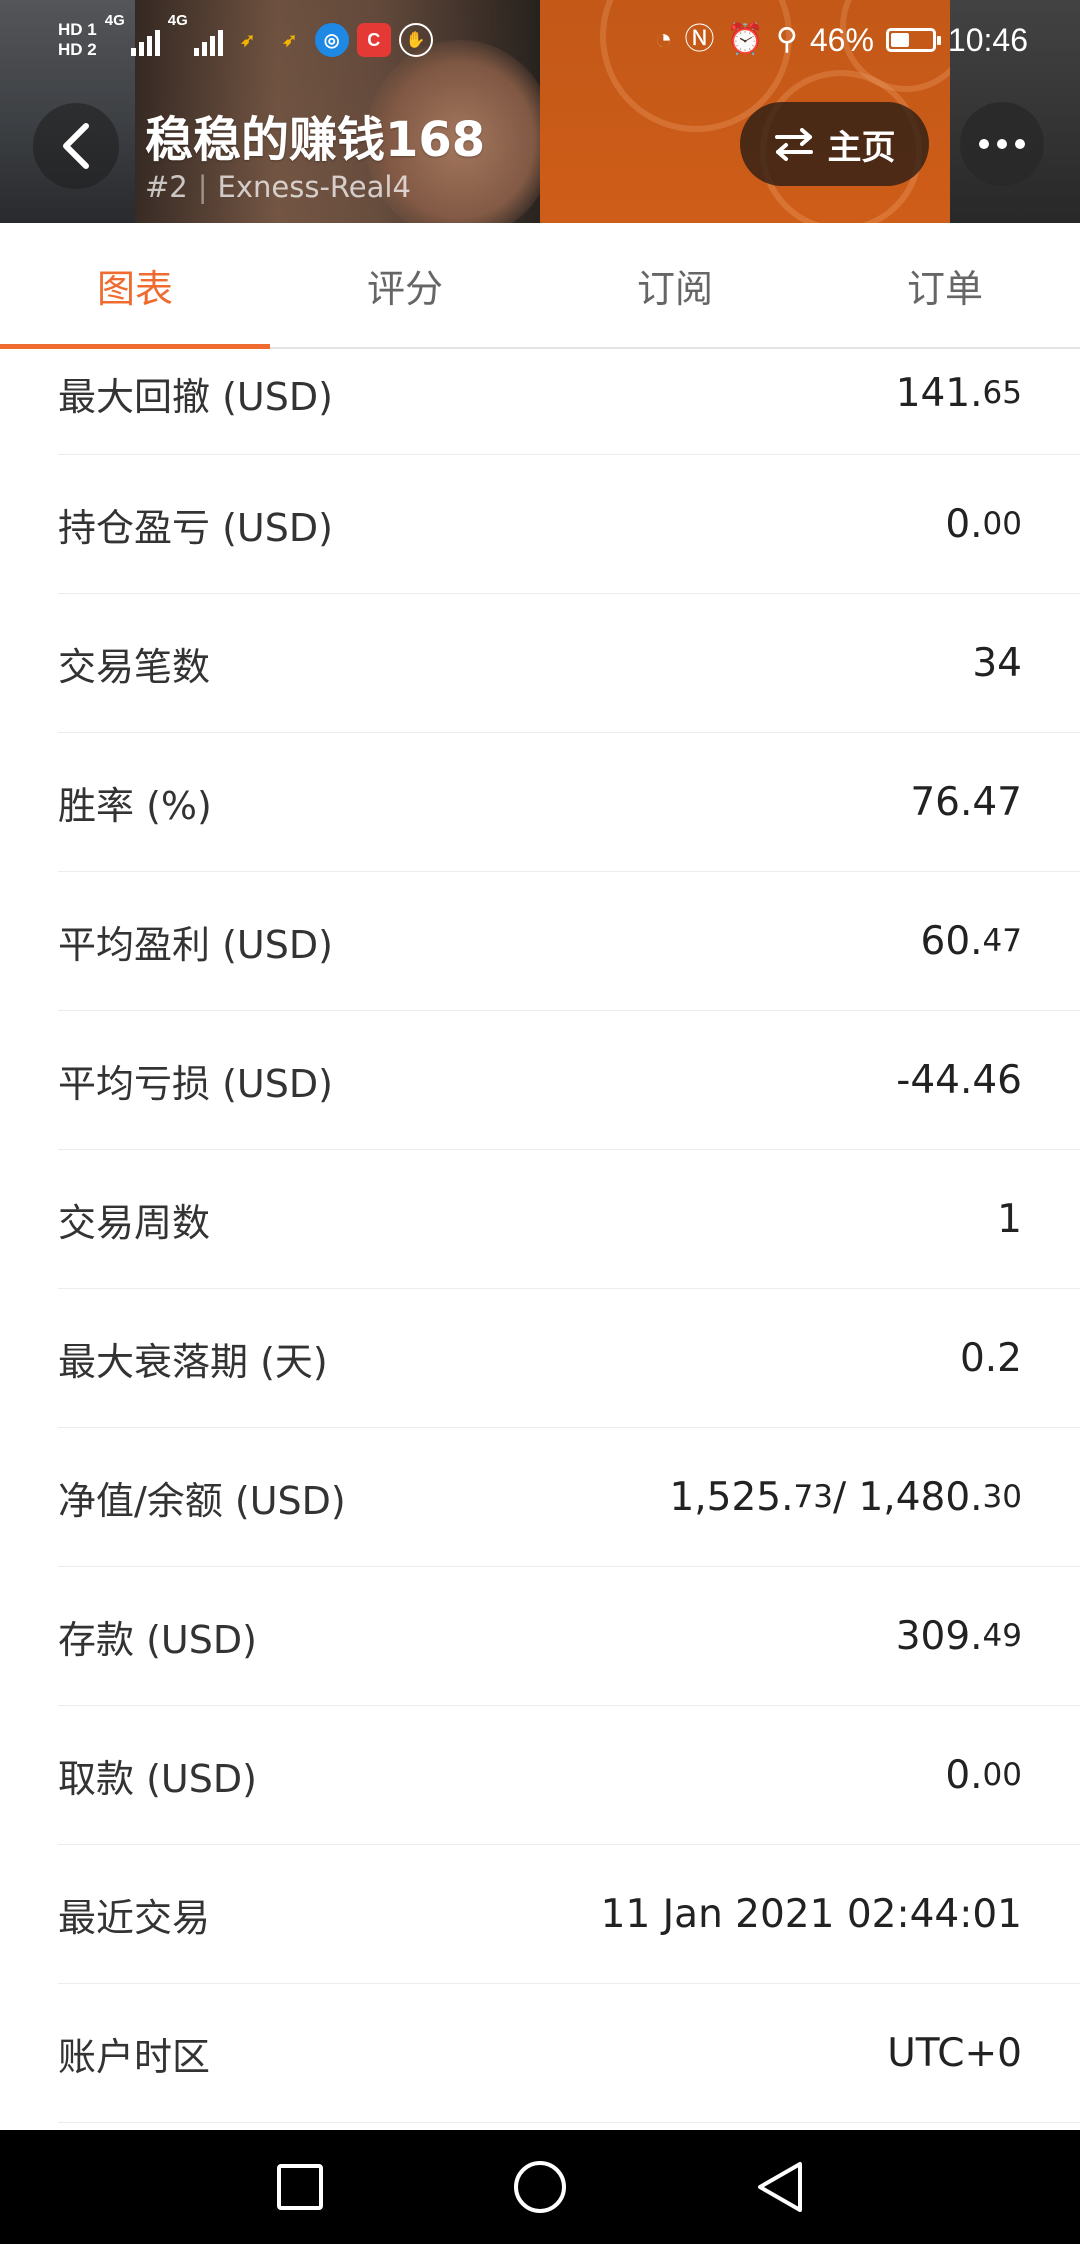  What do you see at coordinates (569, 802) in the screenshot?
I see `stat-row-win-rate: 胜率 (%) 76.47` at bounding box center [569, 802].